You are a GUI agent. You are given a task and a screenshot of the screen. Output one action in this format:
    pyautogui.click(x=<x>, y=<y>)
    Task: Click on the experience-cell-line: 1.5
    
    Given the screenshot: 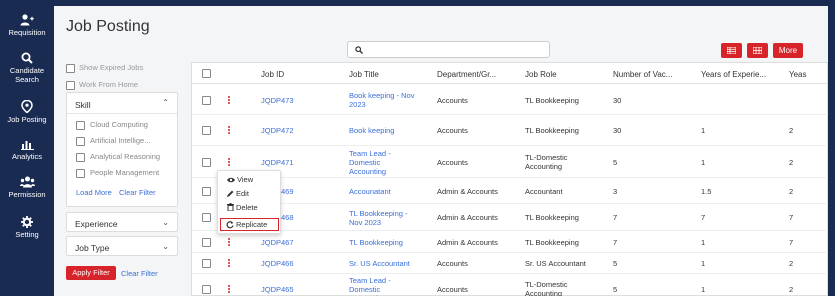 What is the action you would take?
    pyautogui.click(x=706, y=191)
    